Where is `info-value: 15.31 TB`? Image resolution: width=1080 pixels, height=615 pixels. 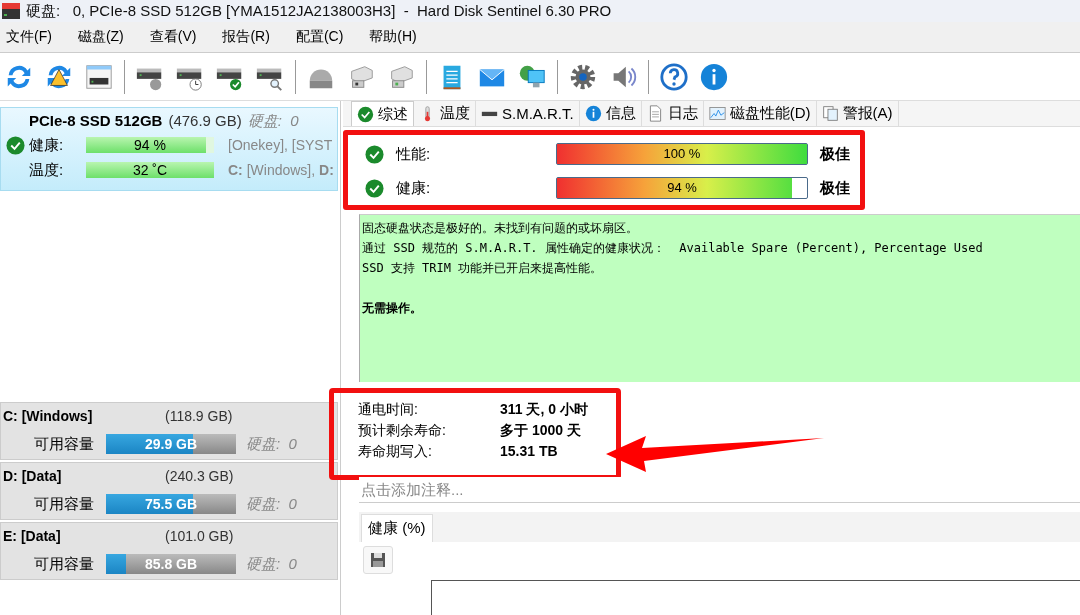
info-value: 15.31 TB is located at coordinates (529, 451).